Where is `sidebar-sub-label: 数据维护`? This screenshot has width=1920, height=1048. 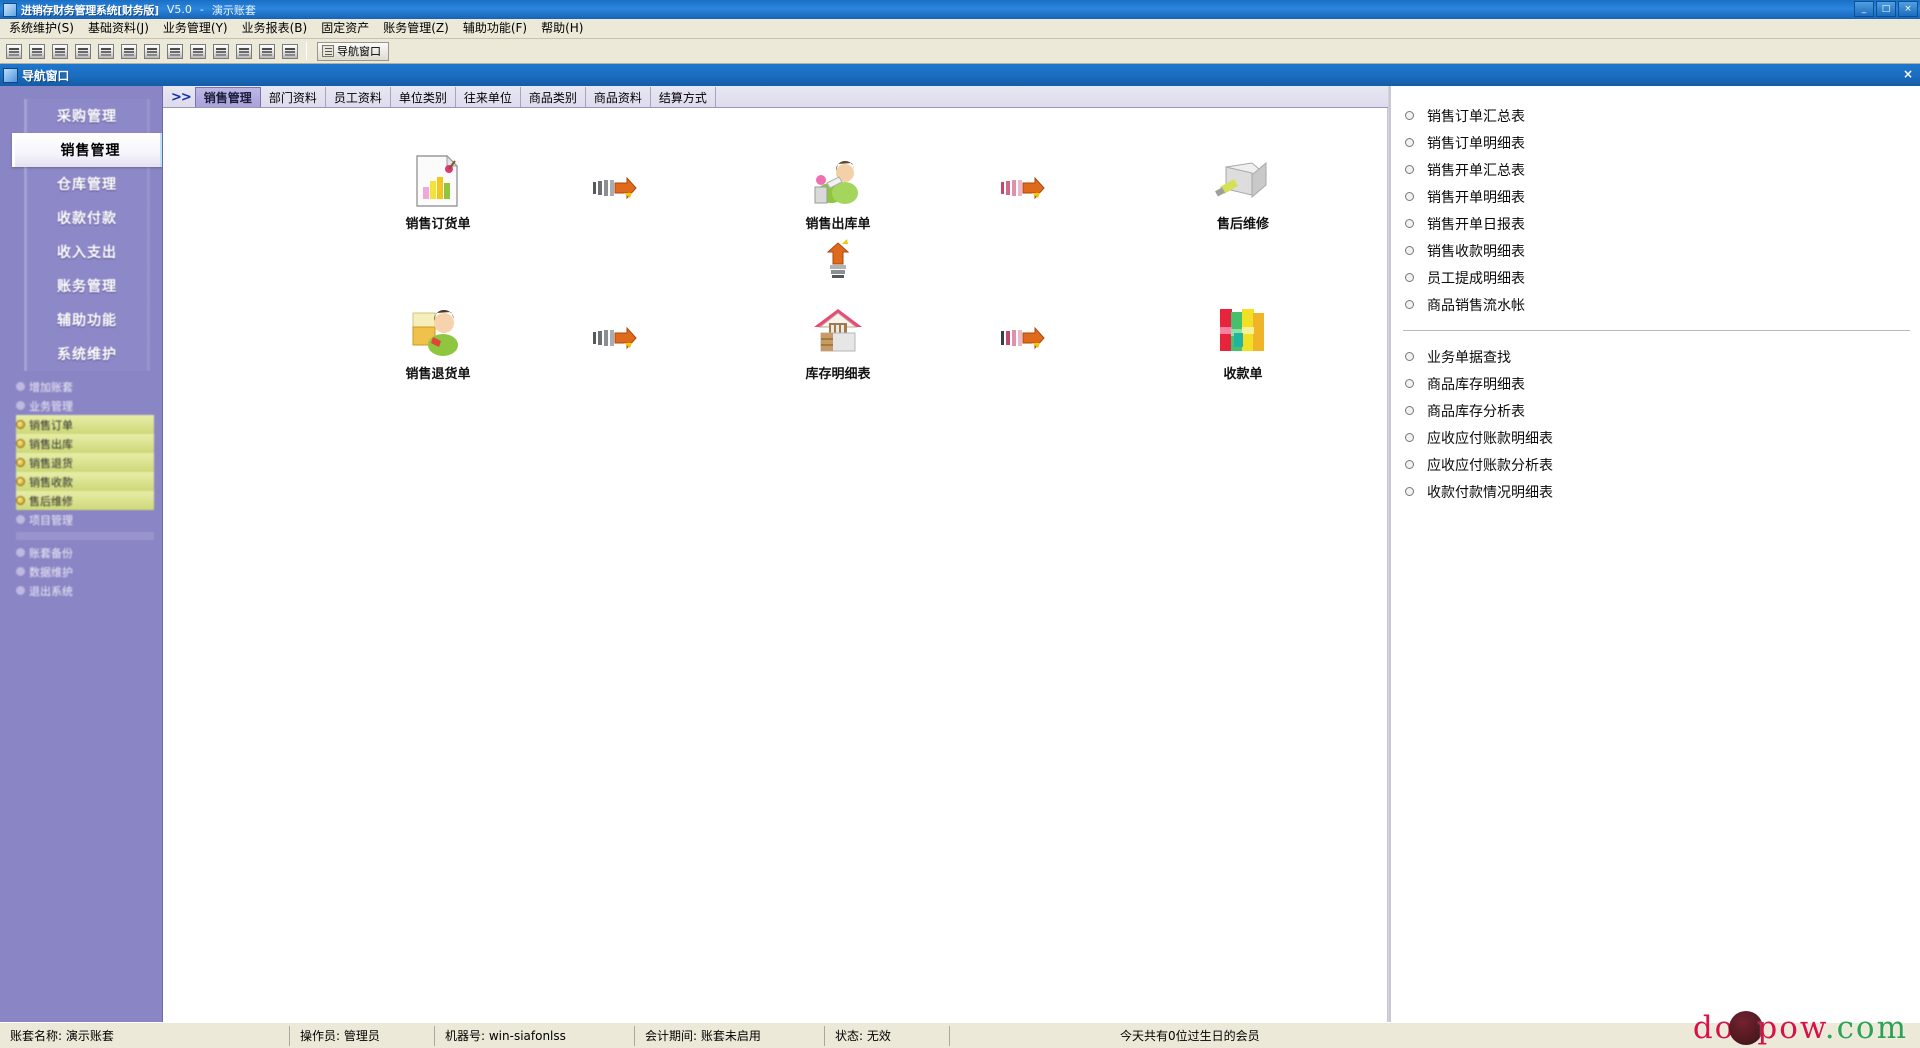
sidebar-sub-label: 数据维护 is located at coordinates (51, 572).